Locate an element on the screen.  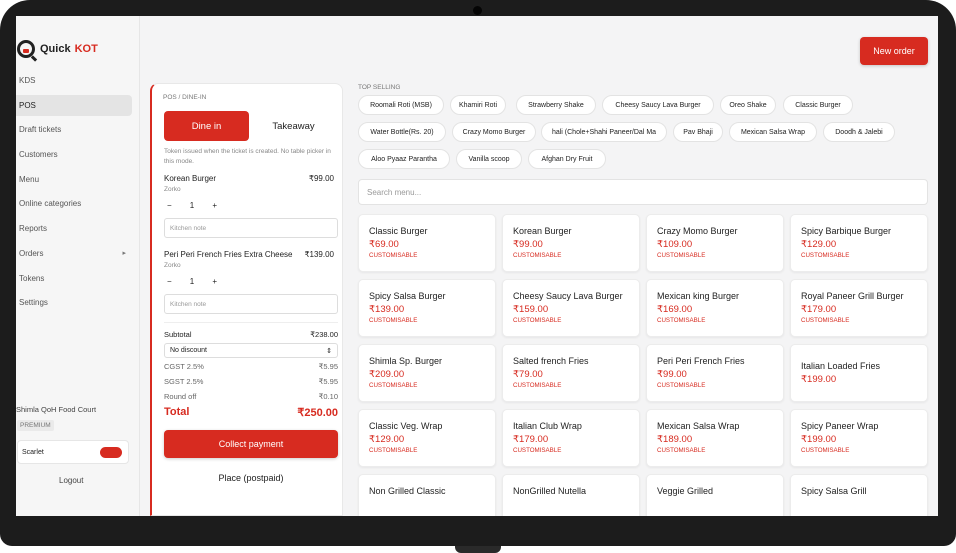
menu-item-card: Crazy Momo Burger ₹109.00 CUSTOMISABLE is located at coordinates (715, 243).